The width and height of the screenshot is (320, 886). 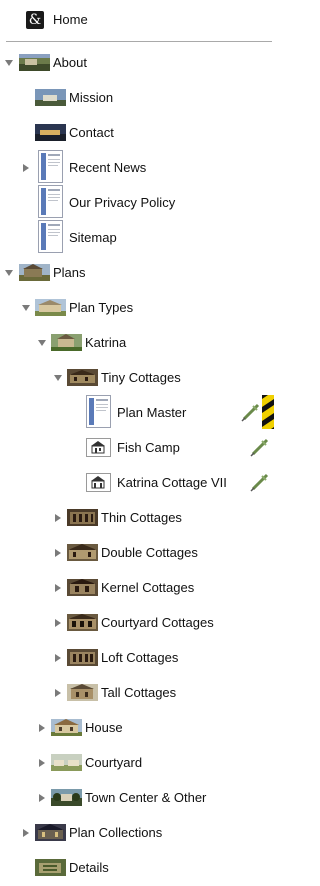 I want to click on tree-item-label: Double Cottages, so click(x=149, y=552).